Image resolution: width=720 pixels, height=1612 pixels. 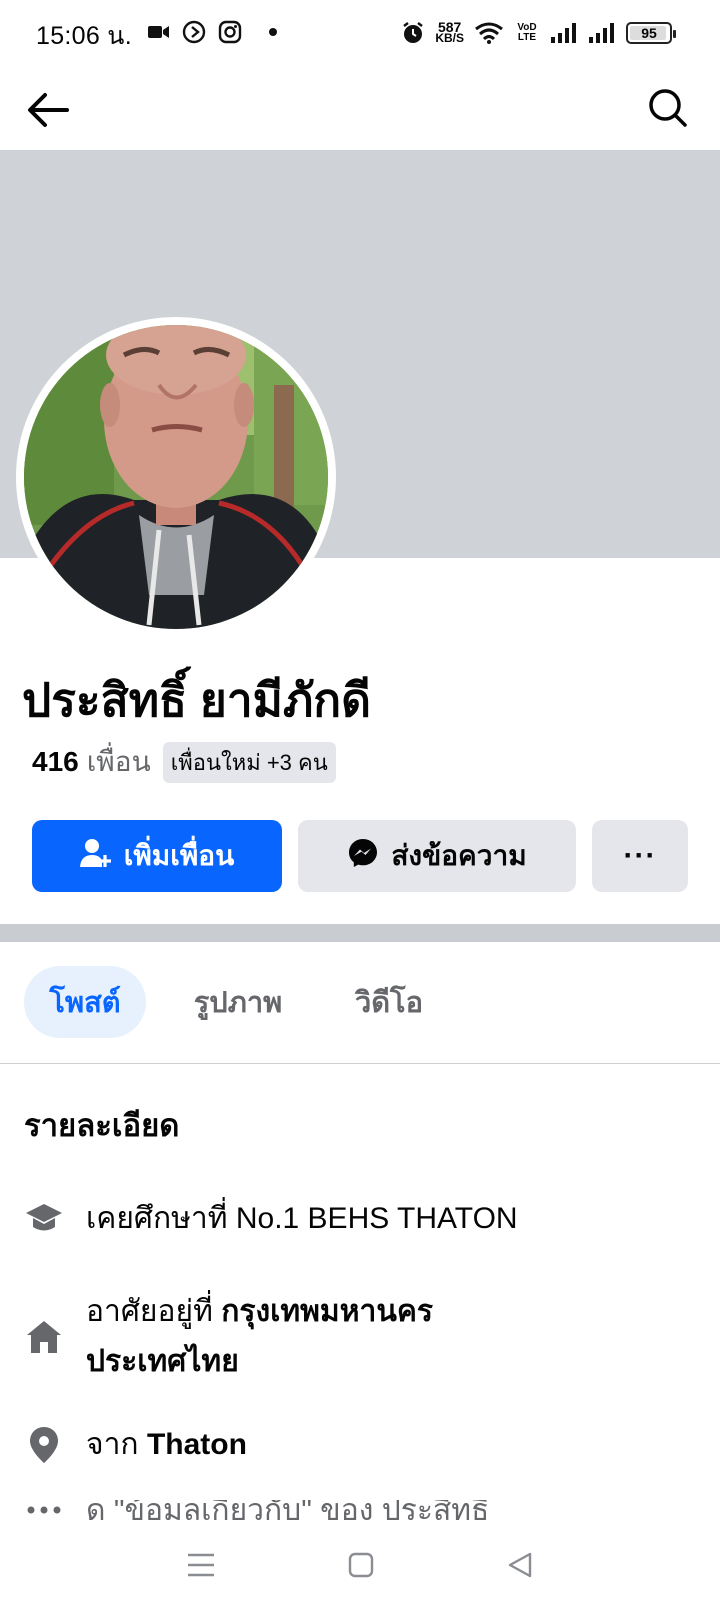 What do you see at coordinates (179, 855) in the screenshot?
I see `add-friend-label: เพิ่มเพื่อน` at bounding box center [179, 855].